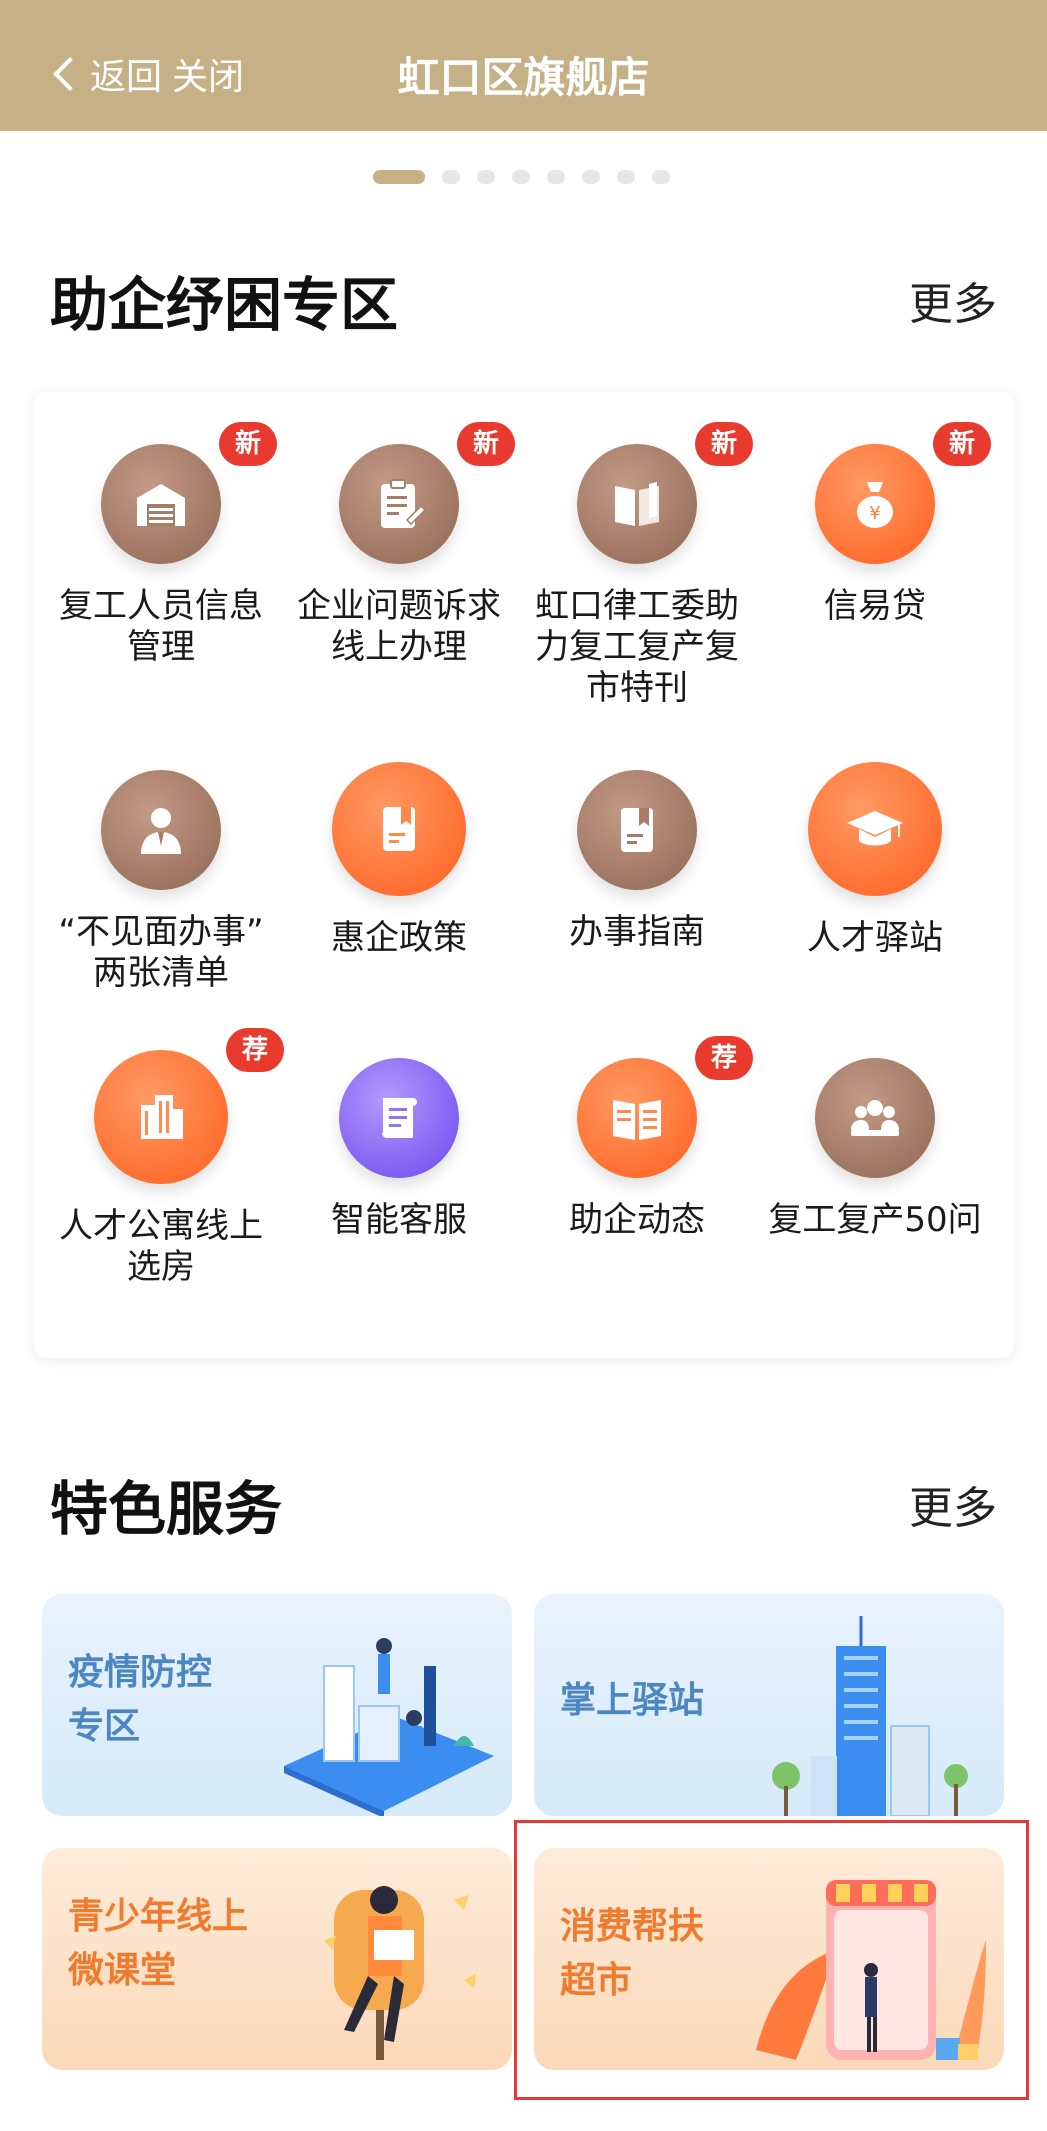 Image resolution: width=1047 pixels, height=2131 pixels. What do you see at coordinates (277, 1705) in the screenshot?
I see `tile-epidemic-control: 疫情防控 专区` at bounding box center [277, 1705].